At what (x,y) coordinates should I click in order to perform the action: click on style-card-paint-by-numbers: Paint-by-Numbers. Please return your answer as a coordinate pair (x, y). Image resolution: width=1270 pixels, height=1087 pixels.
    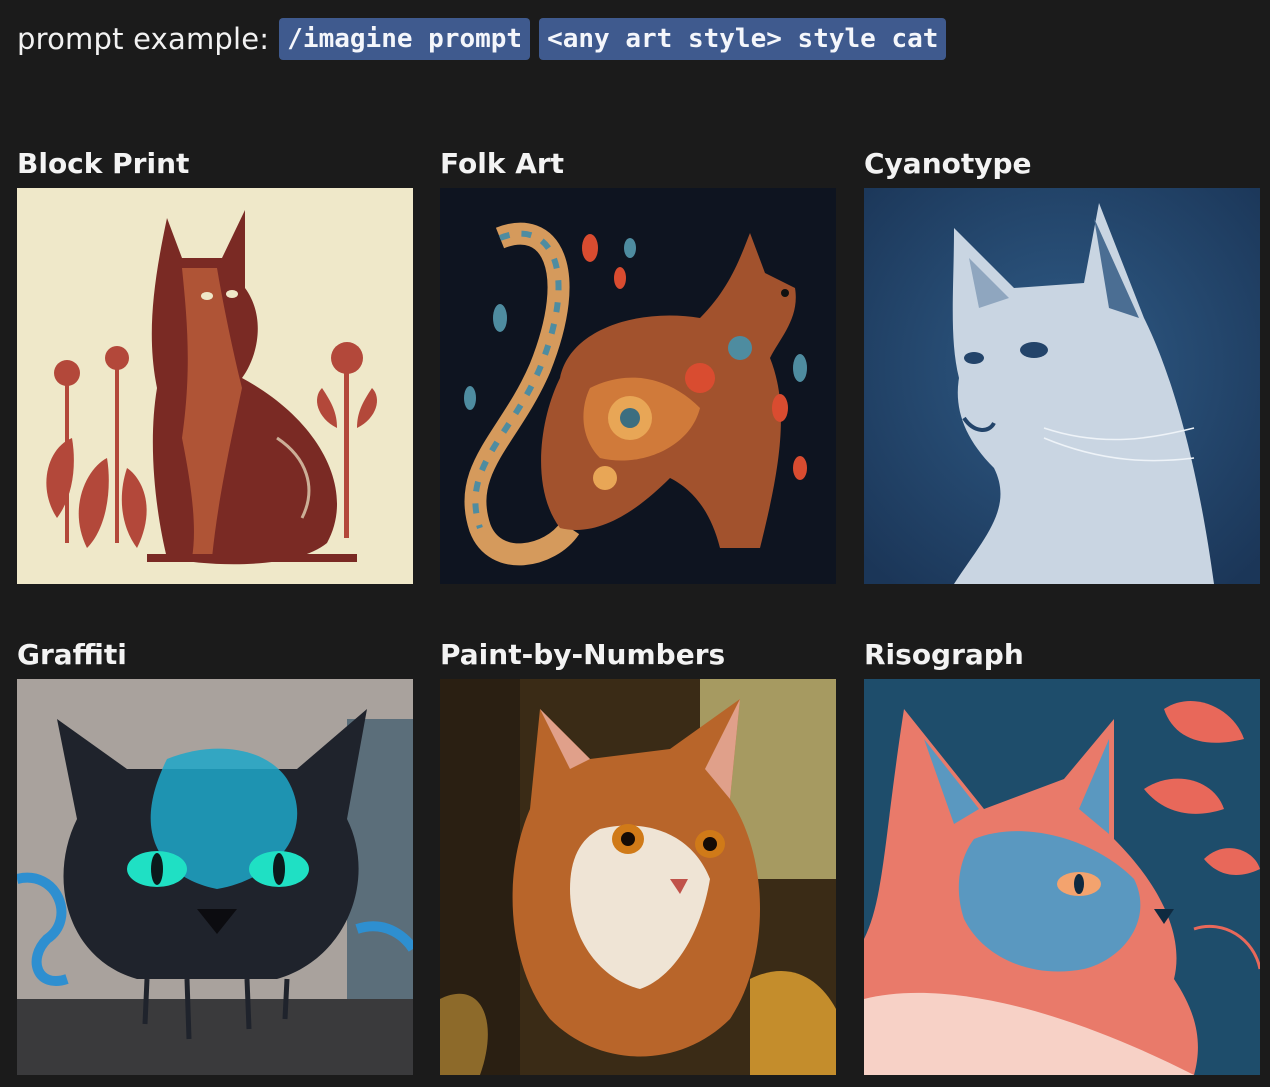
    Looking at the image, I should click on (638, 655).